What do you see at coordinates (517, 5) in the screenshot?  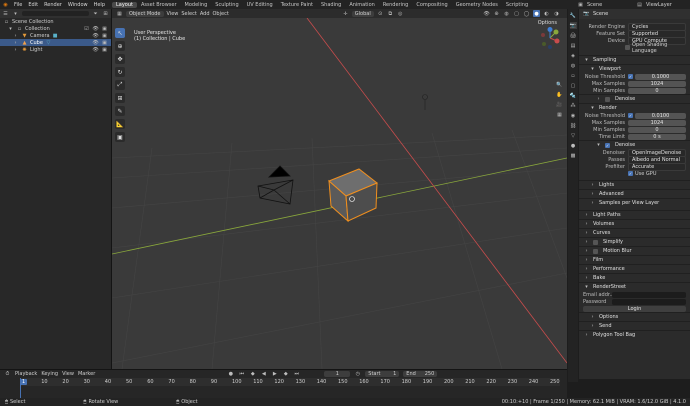 I see `workspace-tab-scripting: Scripting` at bounding box center [517, 5].